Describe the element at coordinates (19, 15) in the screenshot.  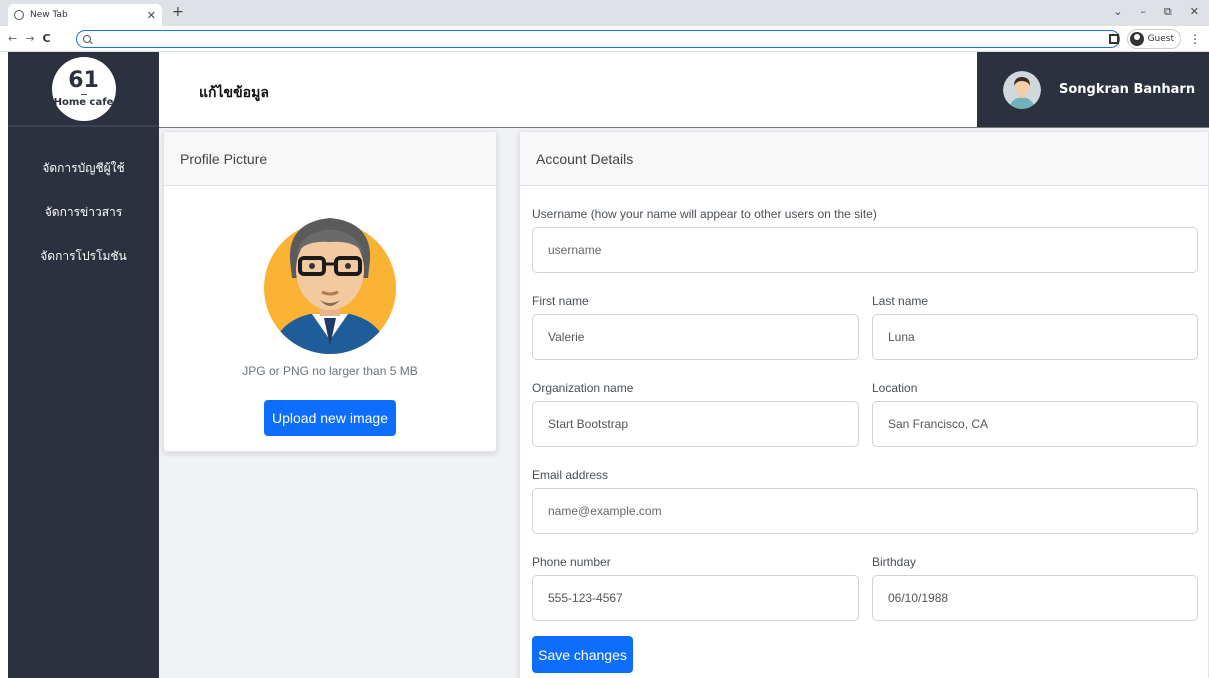
I see `globe-icon` at that location.